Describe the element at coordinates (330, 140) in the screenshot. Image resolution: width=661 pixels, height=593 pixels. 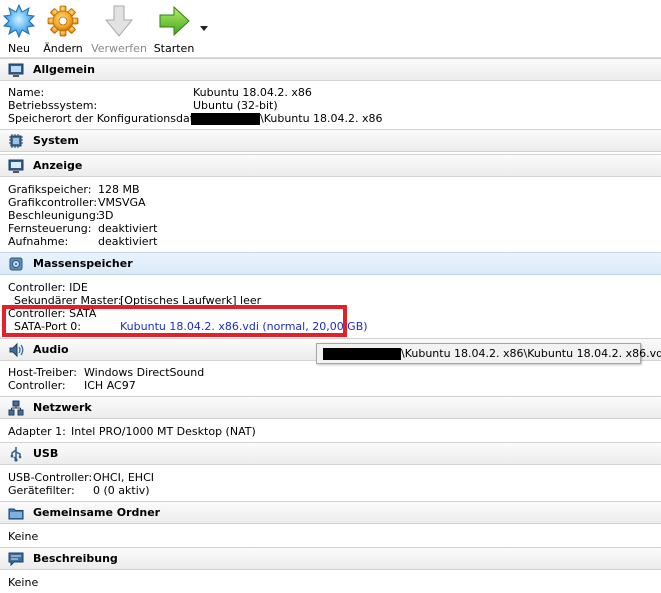
I see `section-header-system: System` at that location.